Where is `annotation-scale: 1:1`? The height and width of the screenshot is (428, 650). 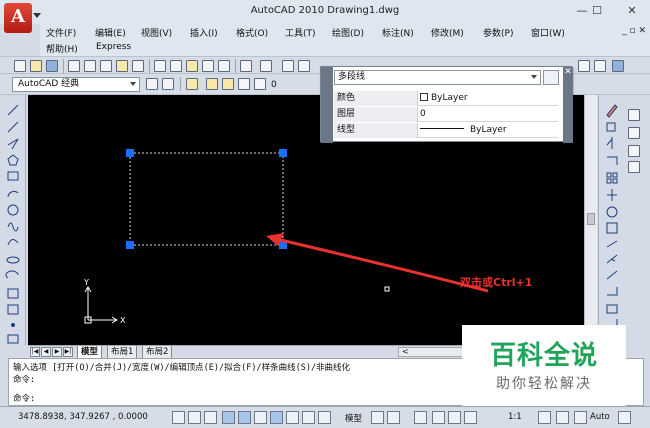 annotation-scale: 1:1 is located at coordinates (515, 417).